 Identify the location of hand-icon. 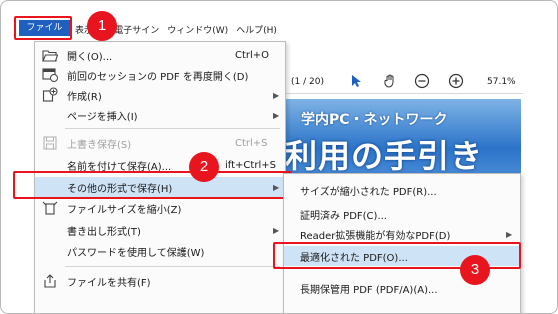
(390, 81).